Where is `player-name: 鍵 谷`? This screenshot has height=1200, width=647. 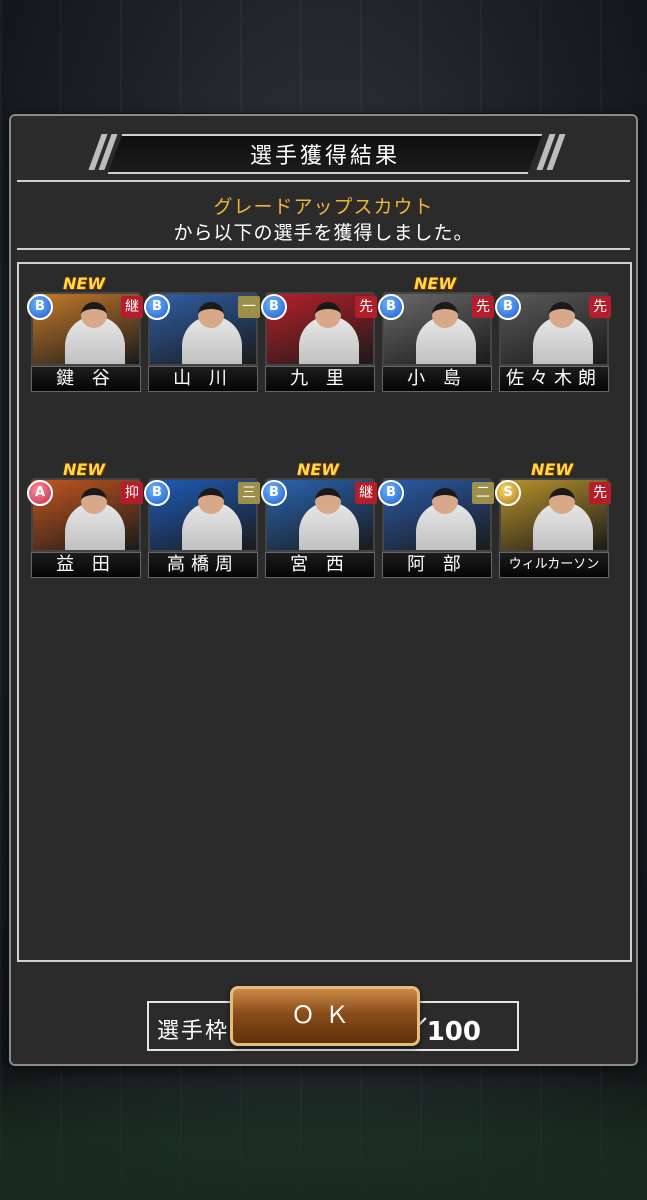 player-name: 鍵 谷 is located at coordinates (86, 379).